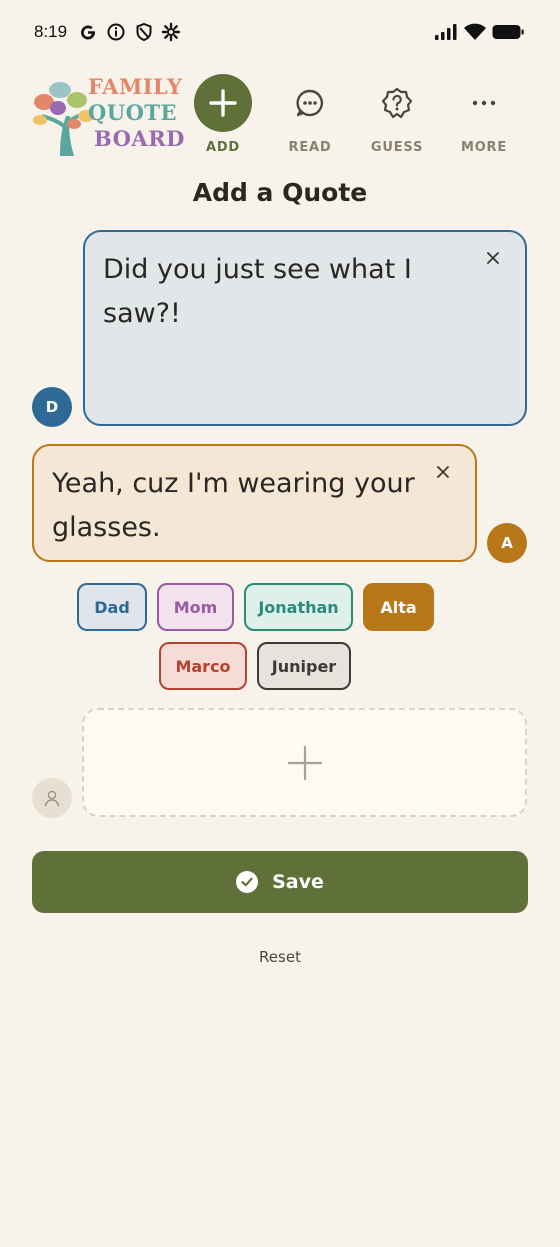 Image resolution: width=560 pixels, height=1247 pixels. I want to click on nav-more: MORE, so click(484, 115).